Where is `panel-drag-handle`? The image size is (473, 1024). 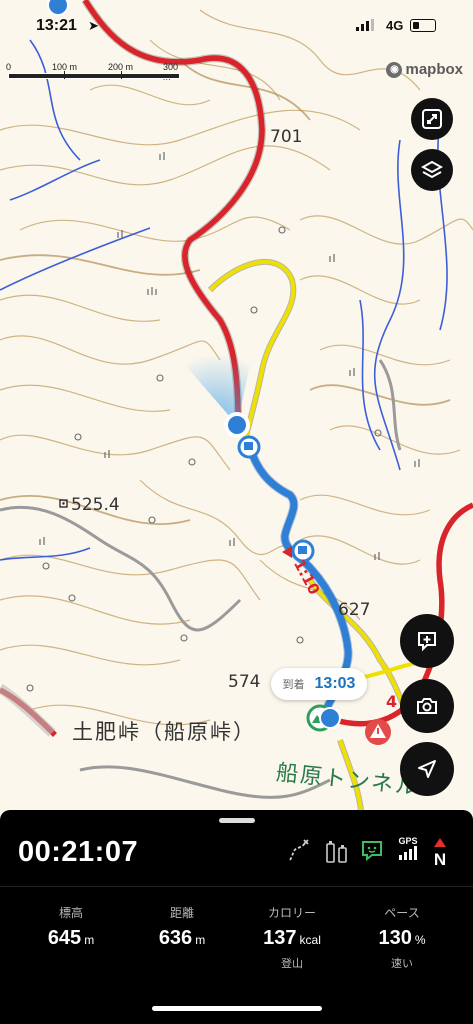
panel-drag-handle is located at coordinates (237, 820).